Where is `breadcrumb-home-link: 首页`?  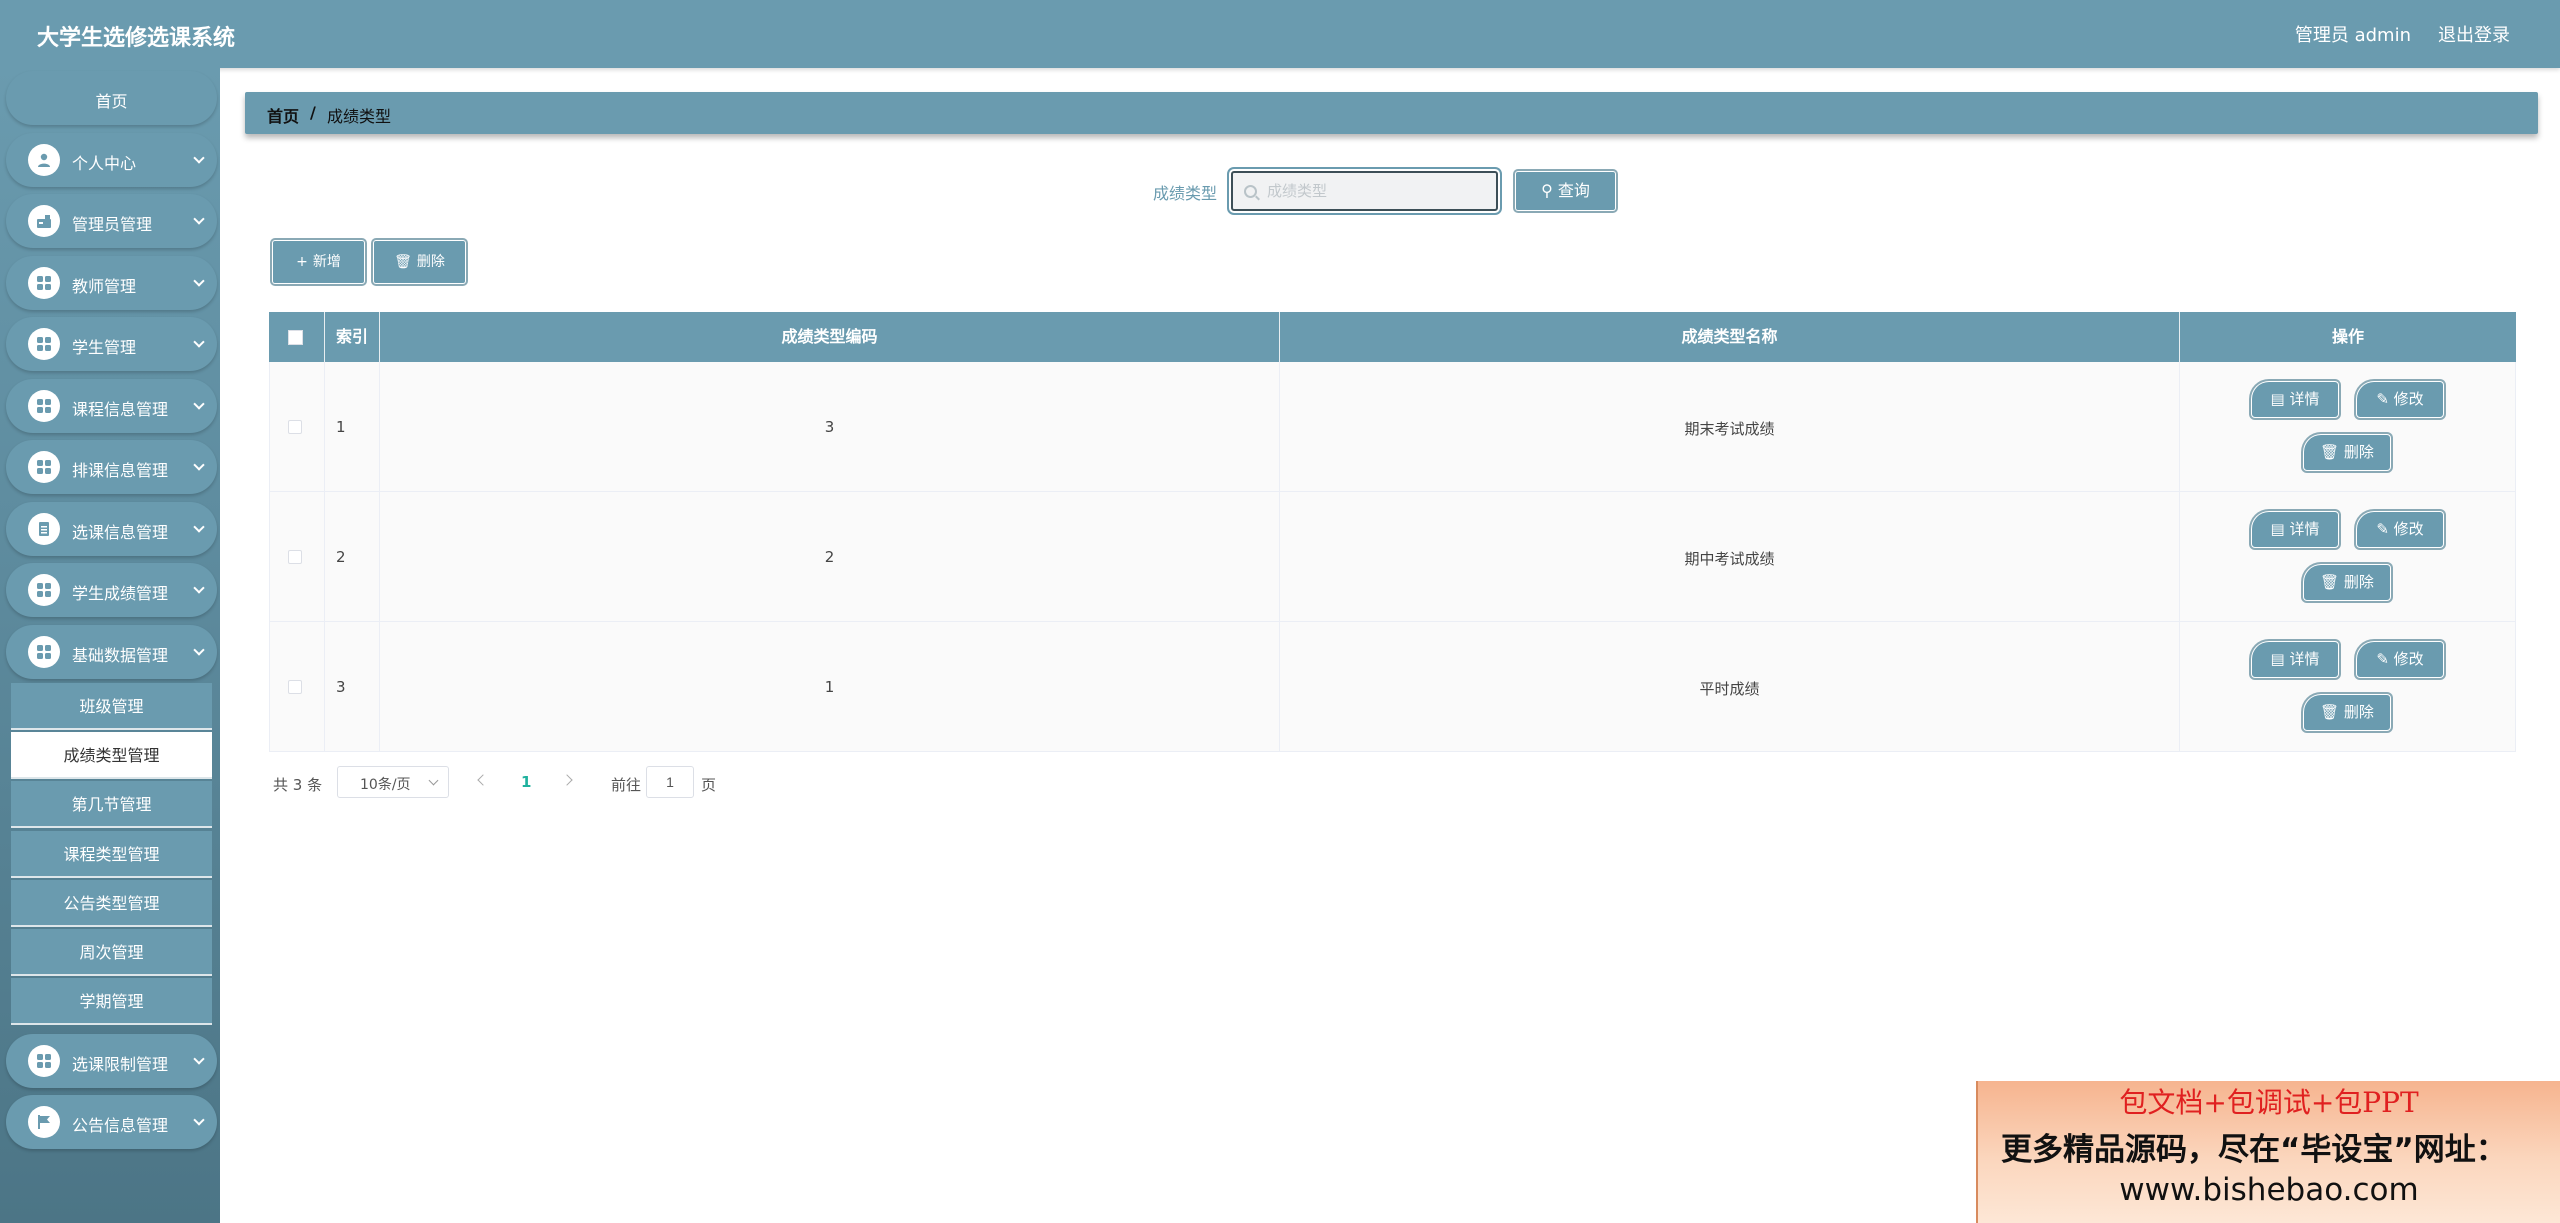
breadcrumb-home-link: 首页 is located at coordinates (283, 115).